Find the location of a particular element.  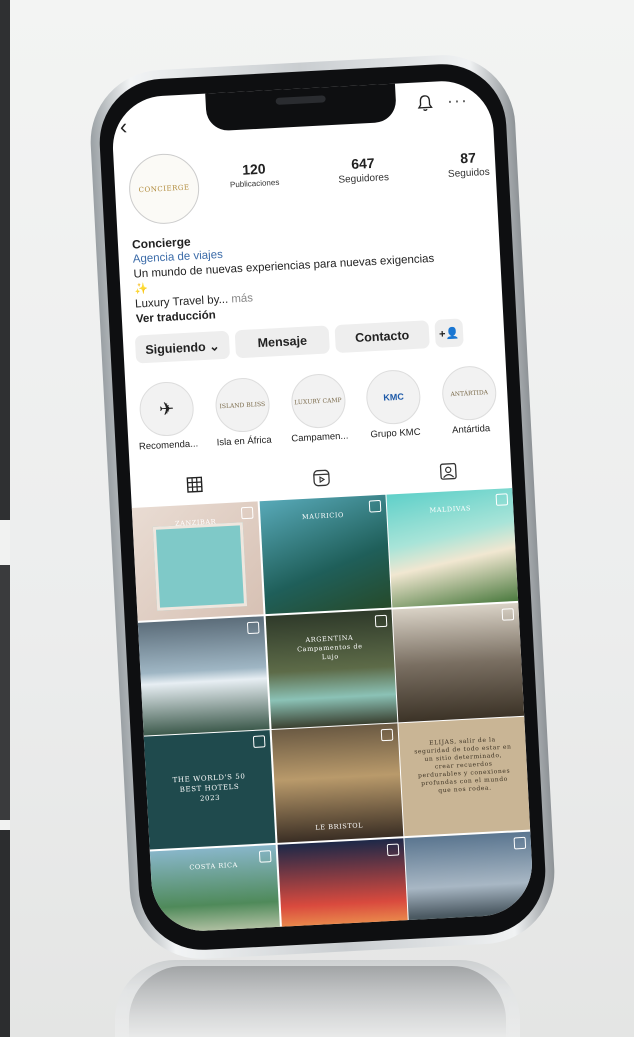

post-caption: MAURICIO is located at coordinates (323, 516).